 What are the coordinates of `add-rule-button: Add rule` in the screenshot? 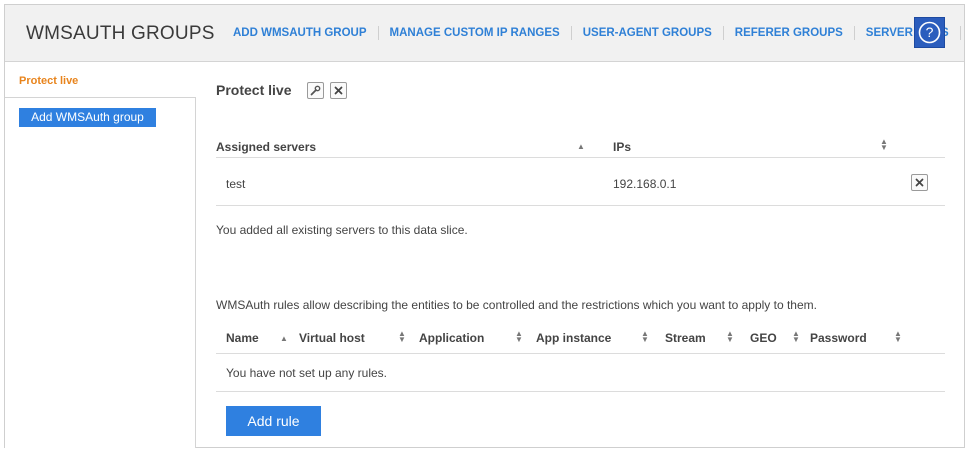 It's located at (273, 421).